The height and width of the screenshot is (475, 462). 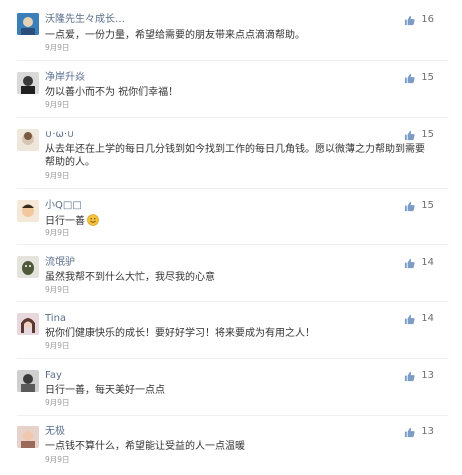 What do you see at coordinates (427, 19) in the screenshot?
I see `like-count: 16` at bounding box center [427, 19].